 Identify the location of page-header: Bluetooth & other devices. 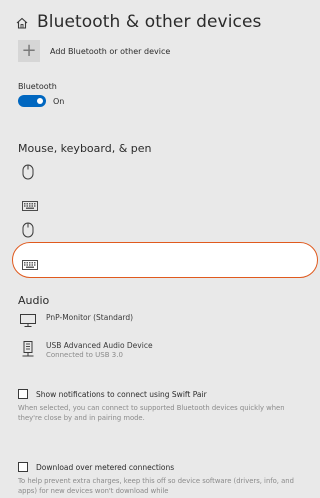
(138, 22).